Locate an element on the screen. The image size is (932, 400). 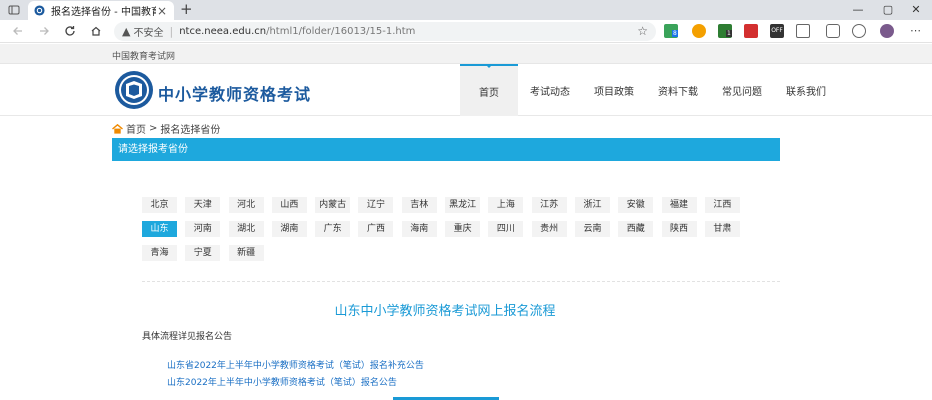
more-menu-icon: ⋯ is located at coordinates (915, 30).